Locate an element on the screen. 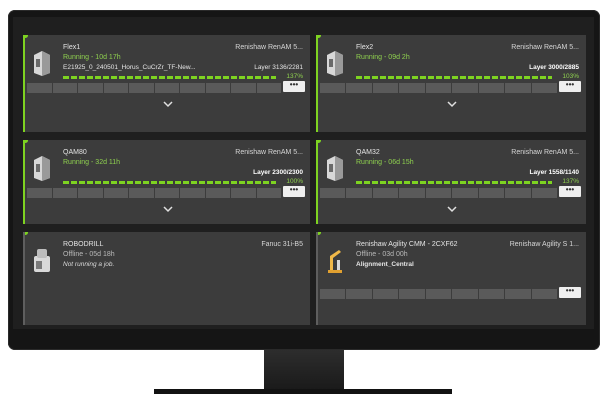 Image resolution: width=606 pixels, height=394 pixels. machine-status: Running - 06d 15h is located at coordinates (385, 162).